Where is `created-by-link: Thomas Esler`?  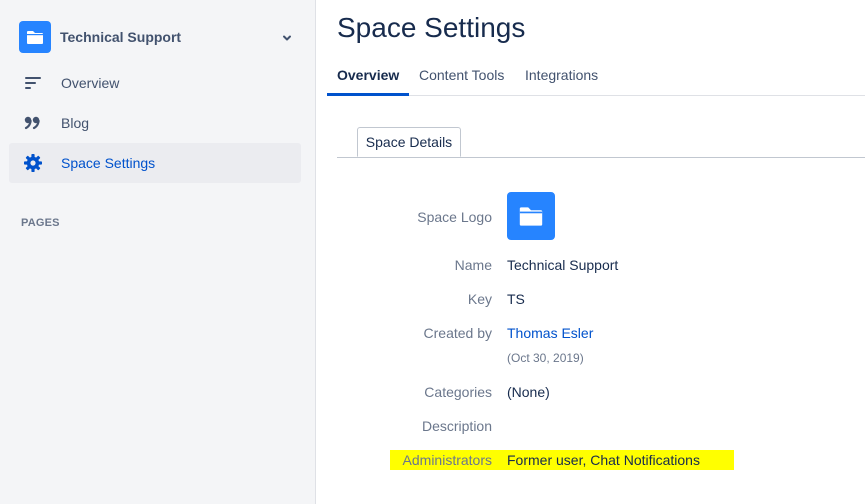 created-by-link: Thomas Esler is located at coordinates (550, 333).